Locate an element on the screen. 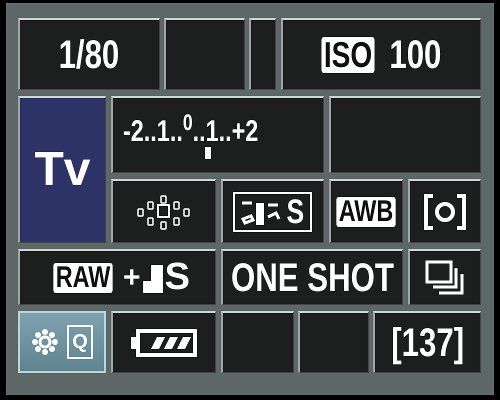 This screenshot has height=400, width=500. setting-value: [137] is located at coordinates (427, 342).